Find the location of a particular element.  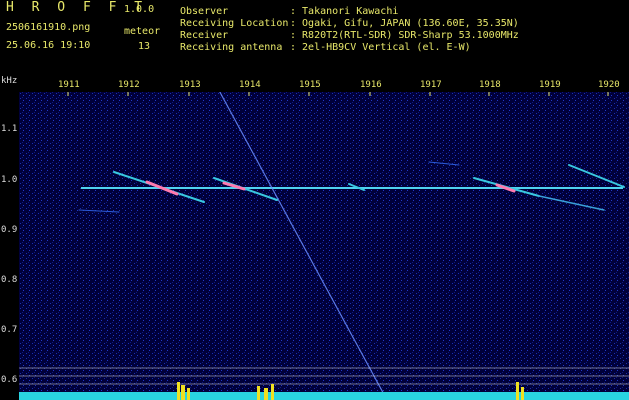

time-tick-1916: 1916 is located at coordinates (371, 85).